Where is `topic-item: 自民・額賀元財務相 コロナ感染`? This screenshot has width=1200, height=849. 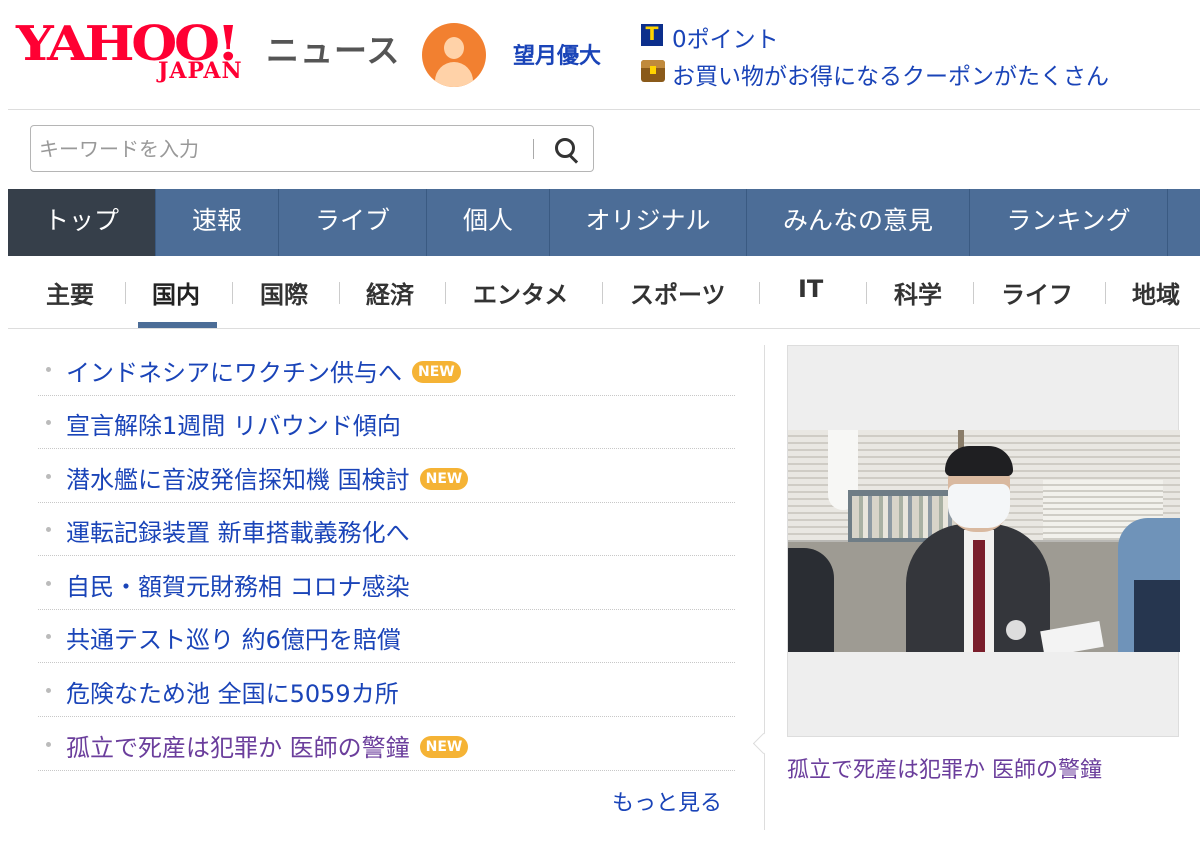
topic-item: 自民・額賀元財務相 コロナ感染 is located at coordinates (386, 583).